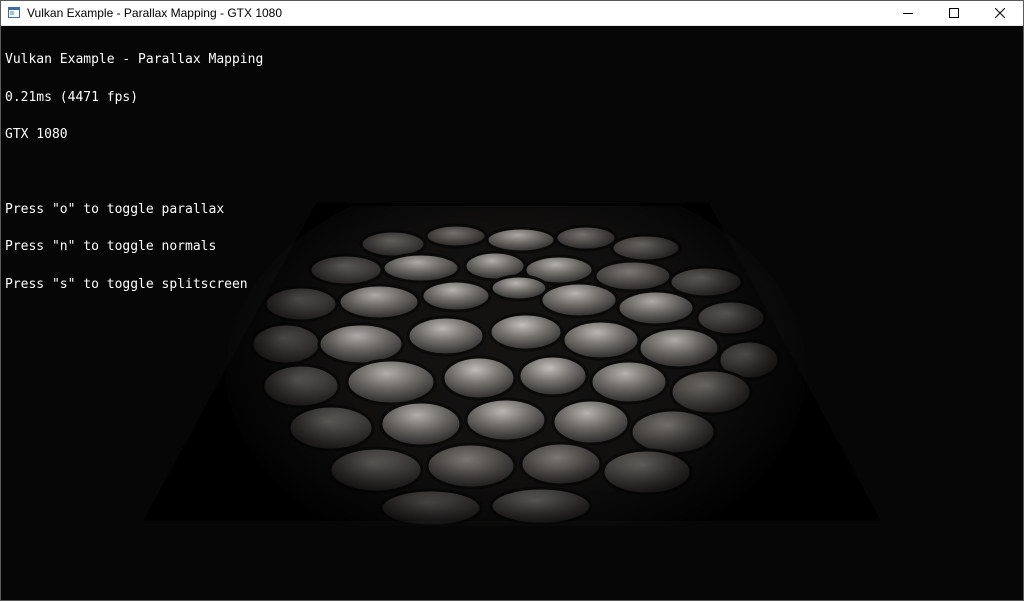  I want to click on minimize-button, so click(908, 13).